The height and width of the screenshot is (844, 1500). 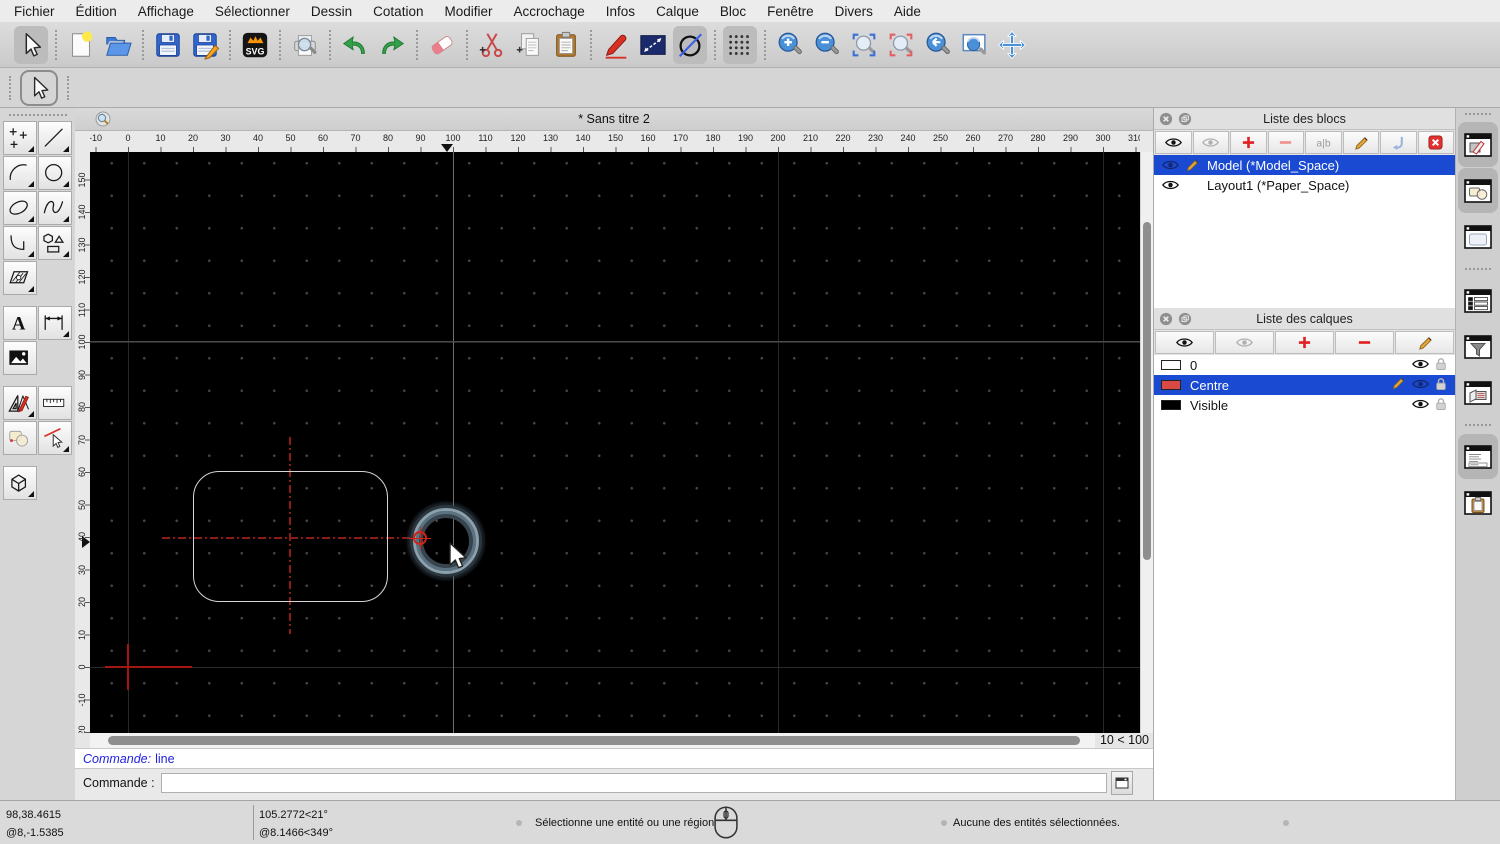 What do you see at coordinates (1173, 142) in the screenshot?
I see `blocks-eye-button` at bounding box center [1173, 142].